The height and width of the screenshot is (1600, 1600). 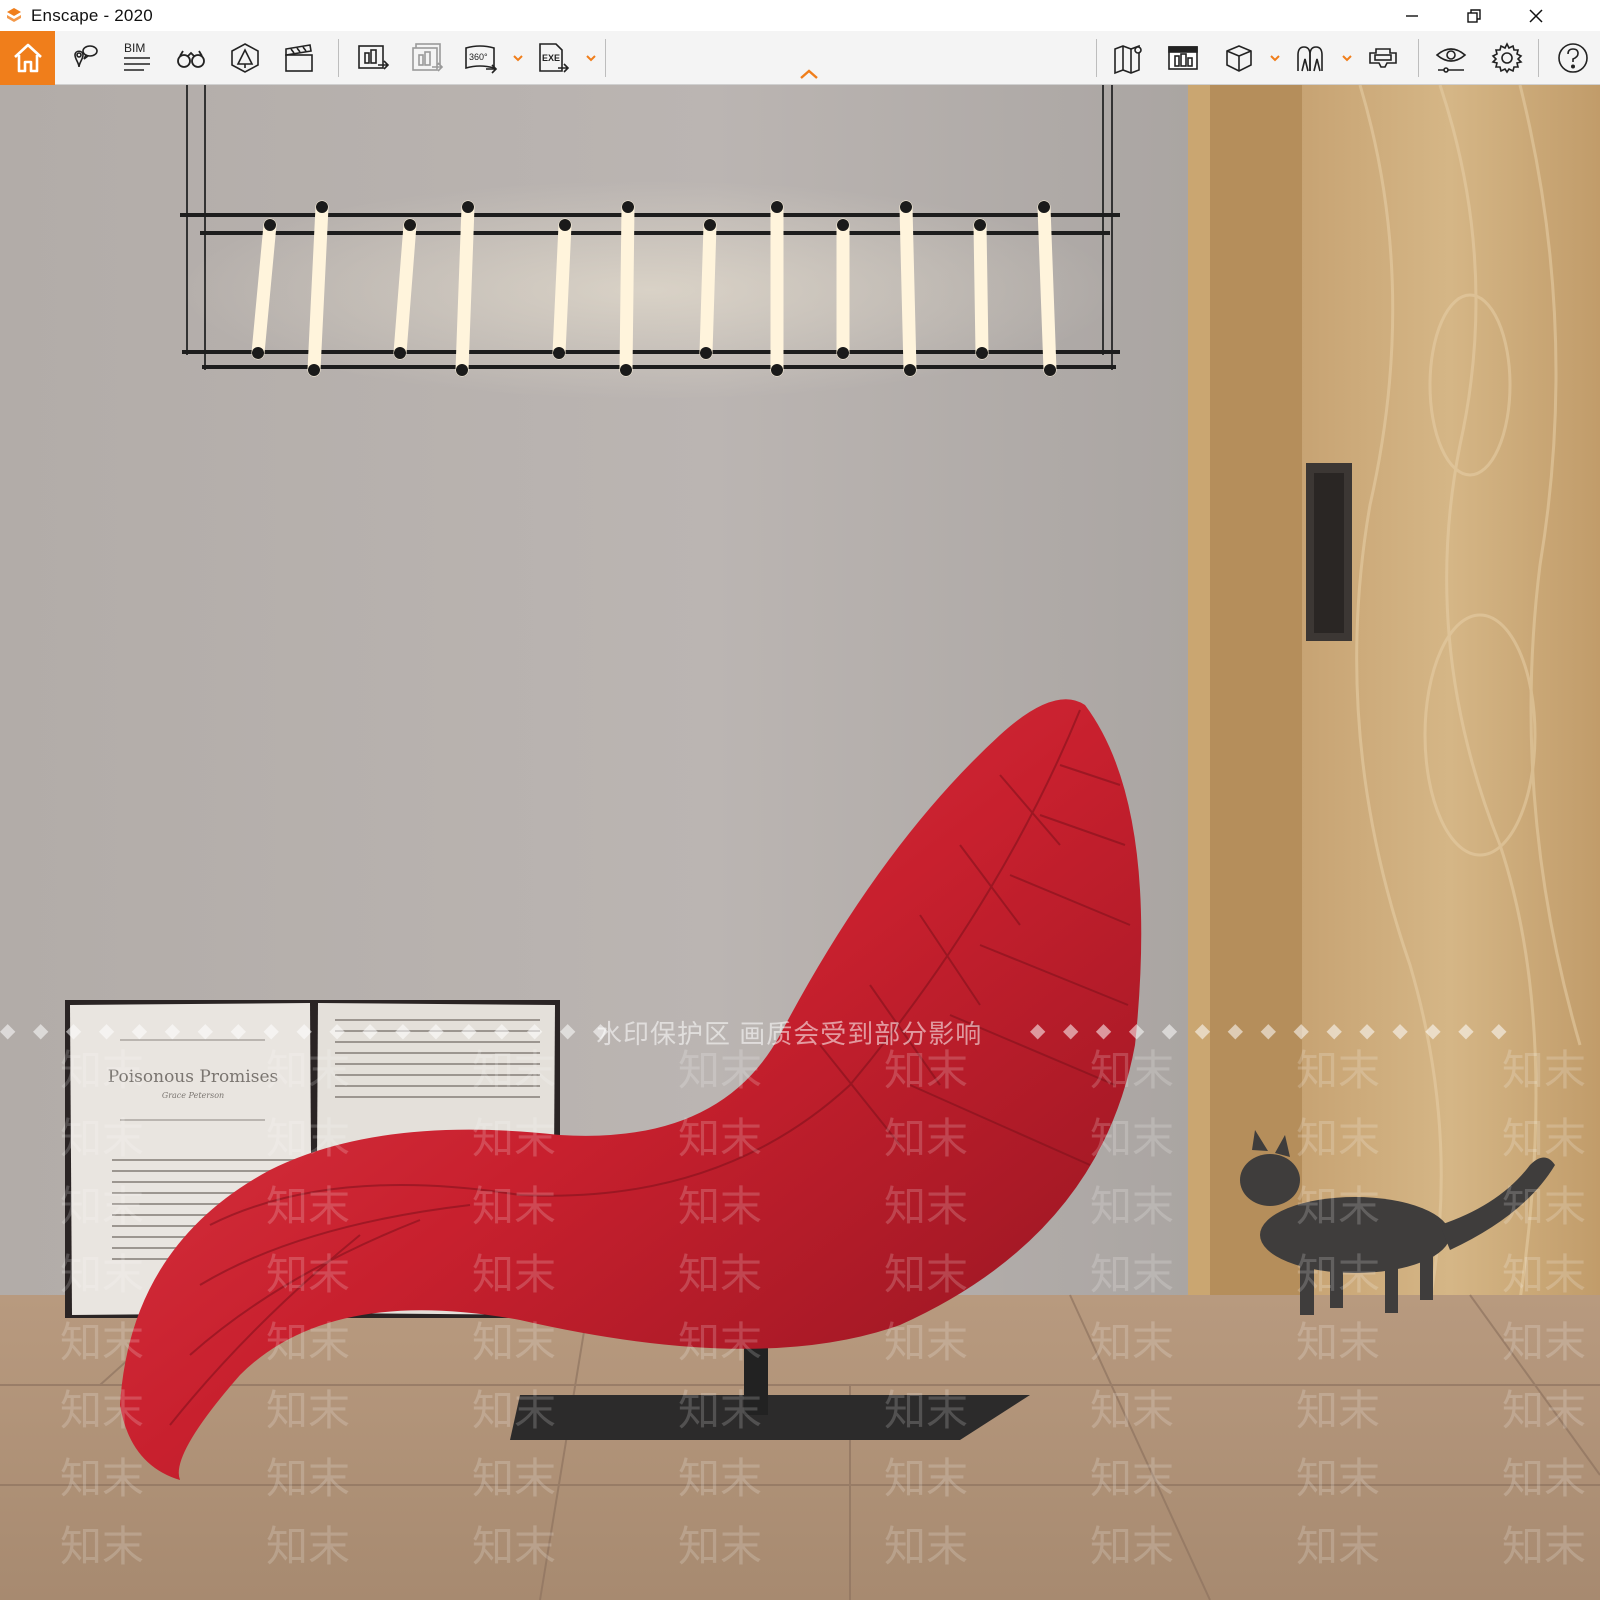 I want to click on title-bar: Enscape - 2020, so click(x=800, y=15).